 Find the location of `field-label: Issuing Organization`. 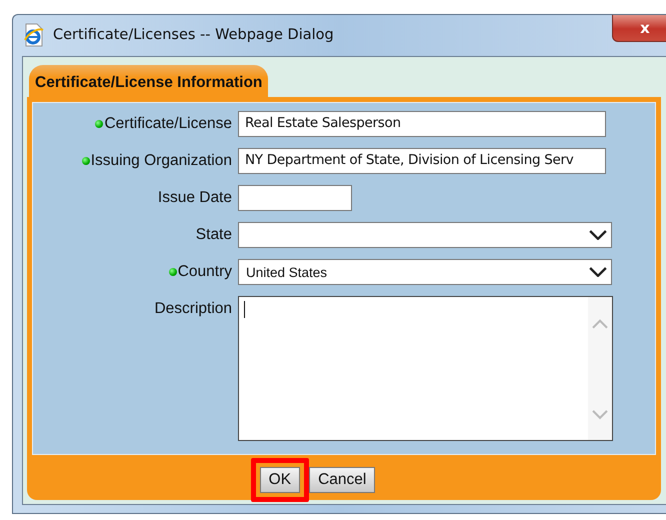

field-label: Issuing Organization is located at coordinates (161, 161).